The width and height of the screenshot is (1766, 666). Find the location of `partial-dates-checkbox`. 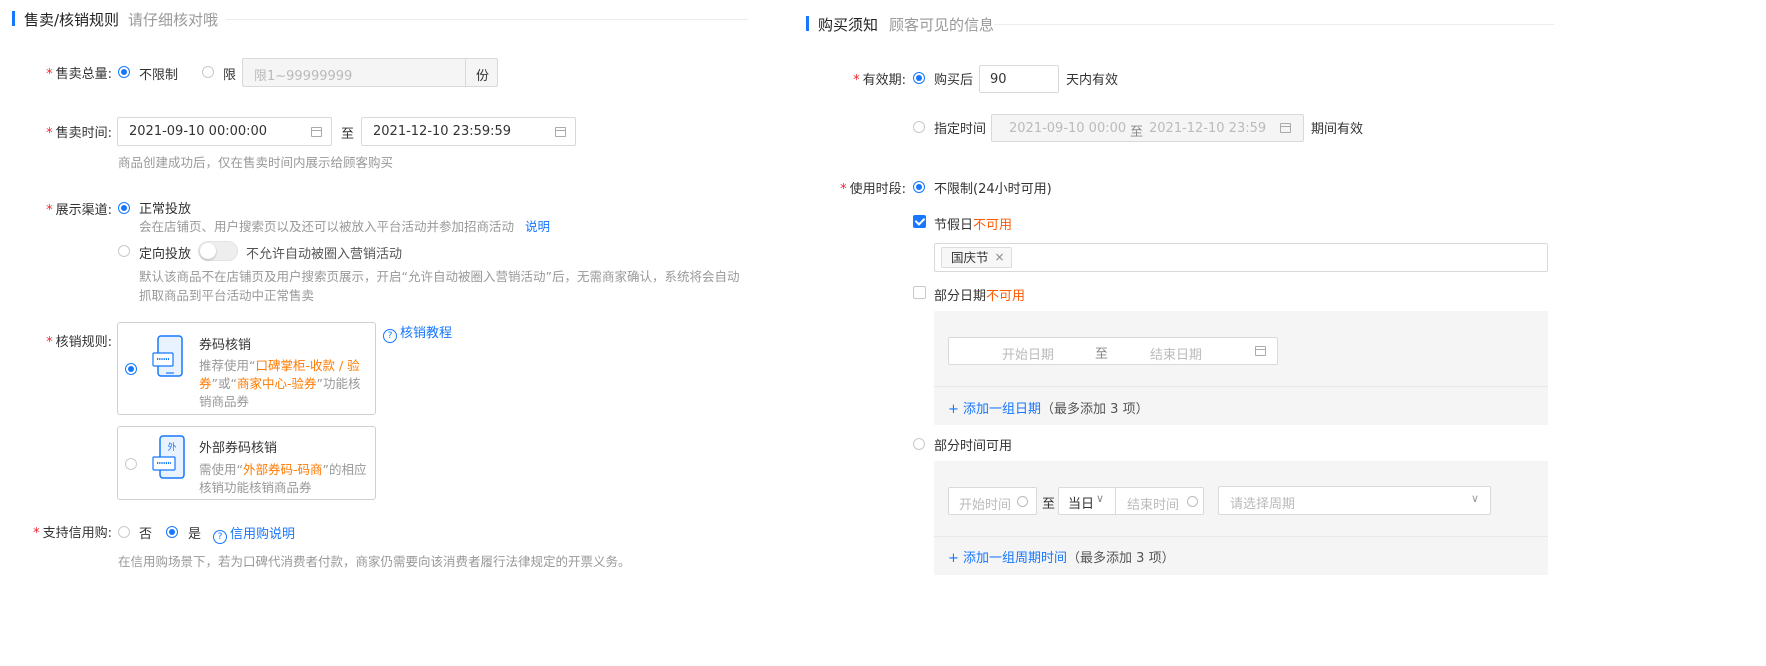

partial-dates-checkbox is located at coordinates (919, 292).